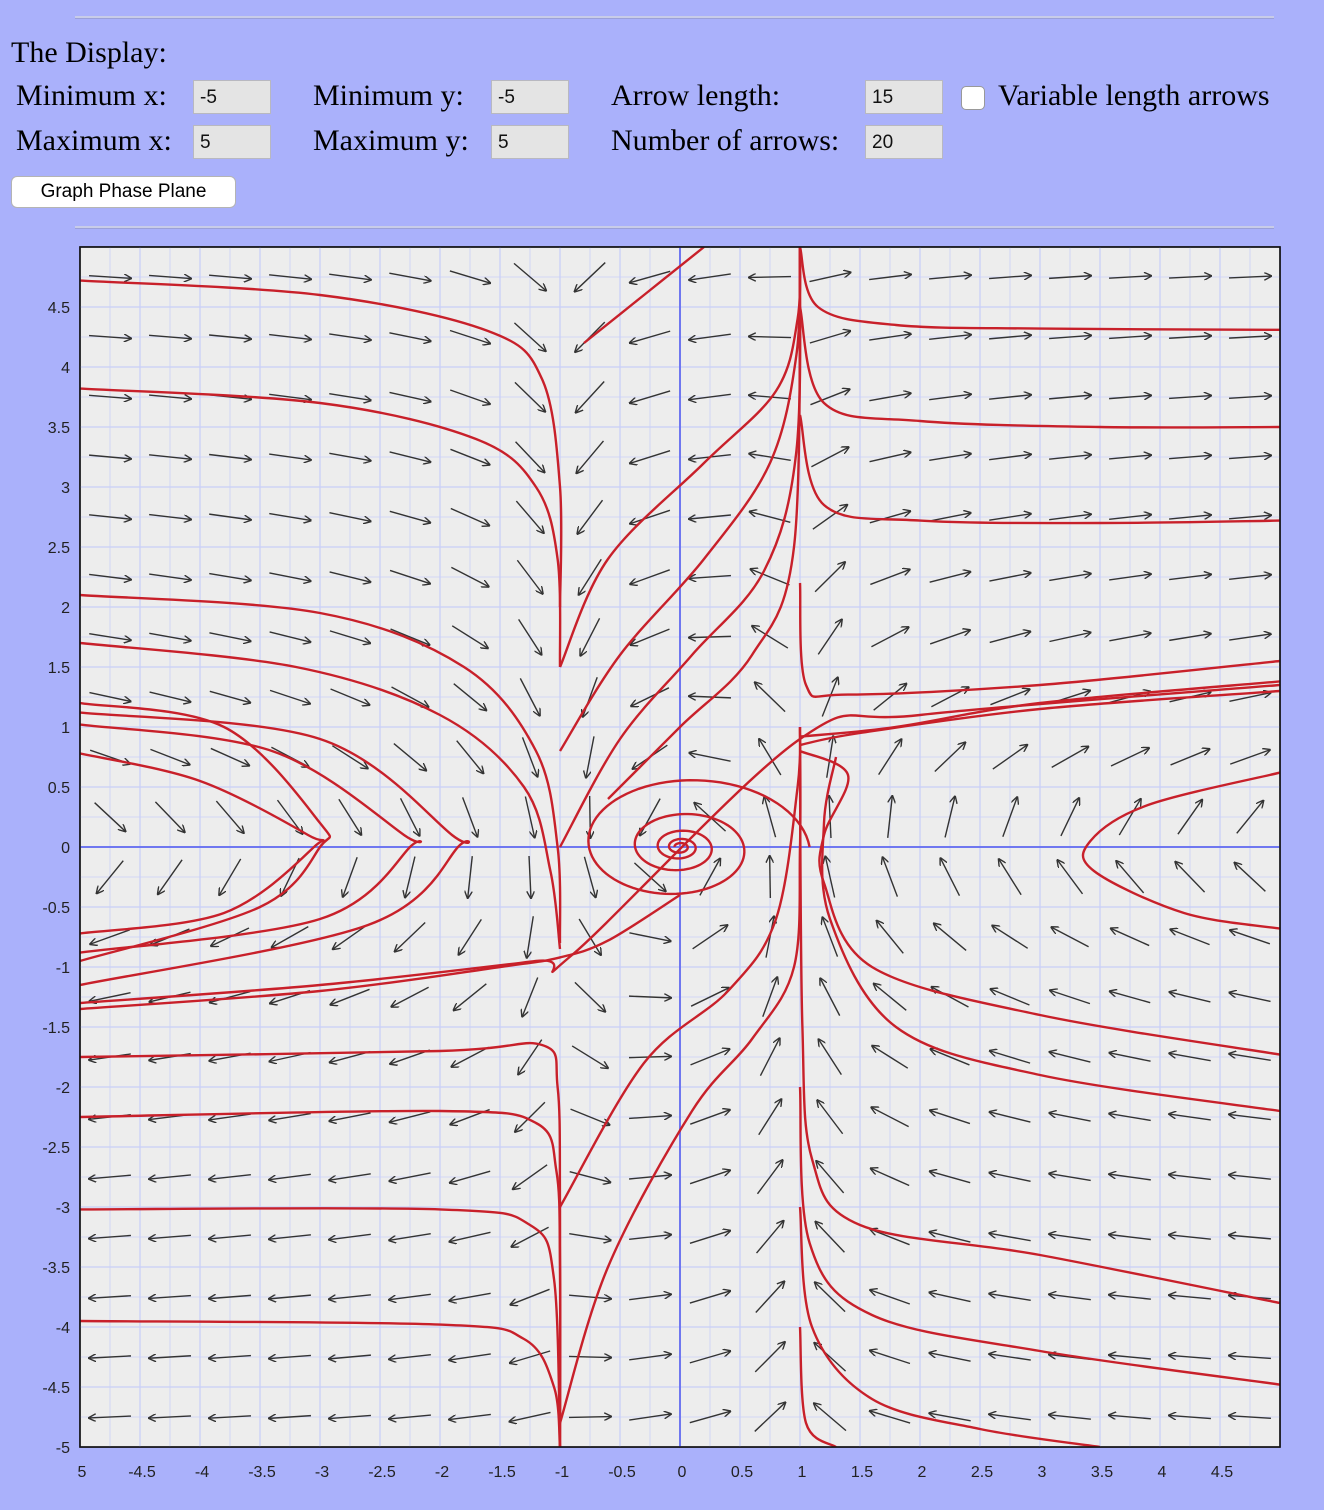 The height and width of the screenshot is (1510, 1324). What do you see at coordinates (262, 1472) in the screenshot?
I see `x-tick-label: -3.5` at bounding box center [262, 1472].